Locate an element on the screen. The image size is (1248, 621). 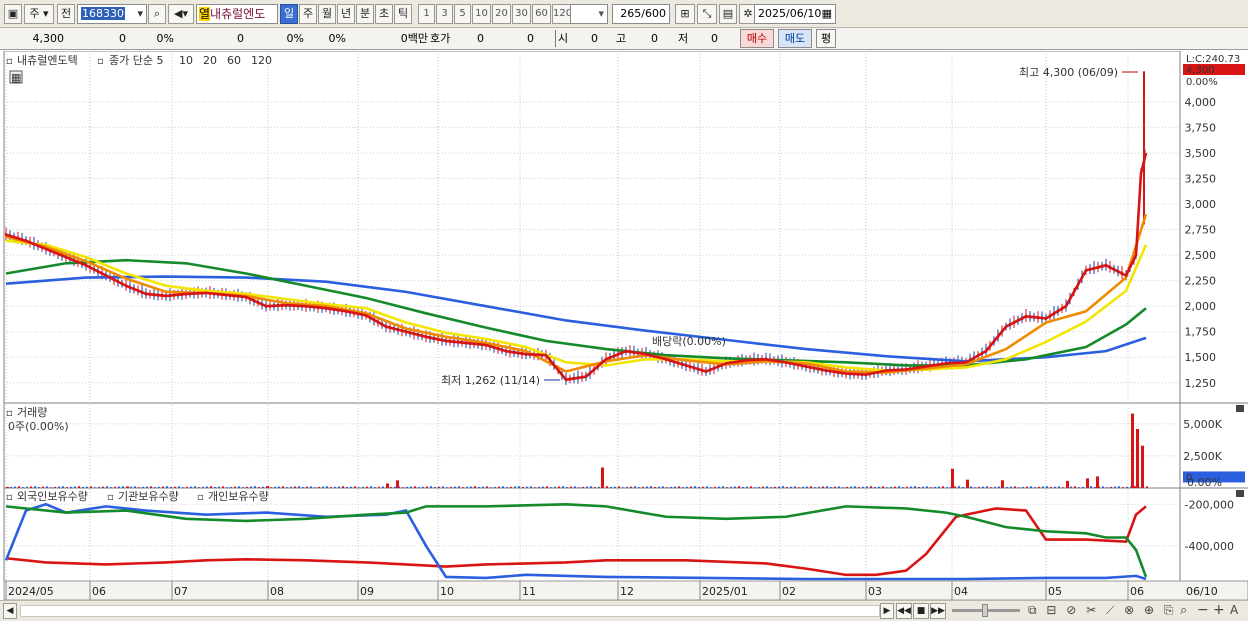
scrollbar-track is located at coordinates (450, 611).